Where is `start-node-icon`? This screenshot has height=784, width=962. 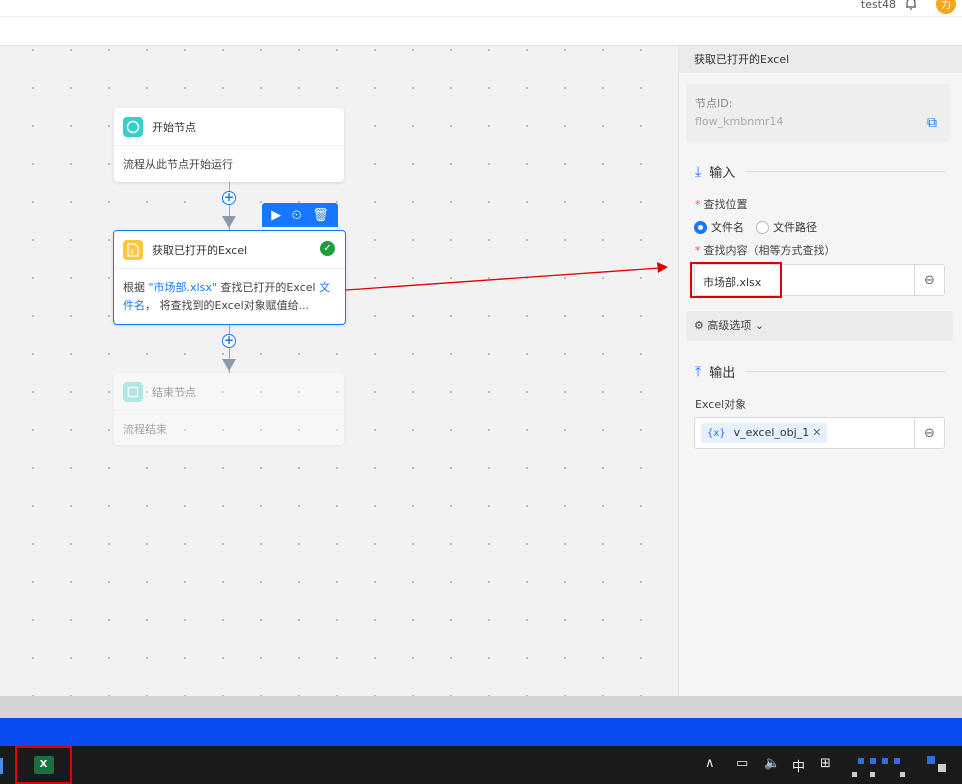 start-node-icon is located at coordinates (133, 126).